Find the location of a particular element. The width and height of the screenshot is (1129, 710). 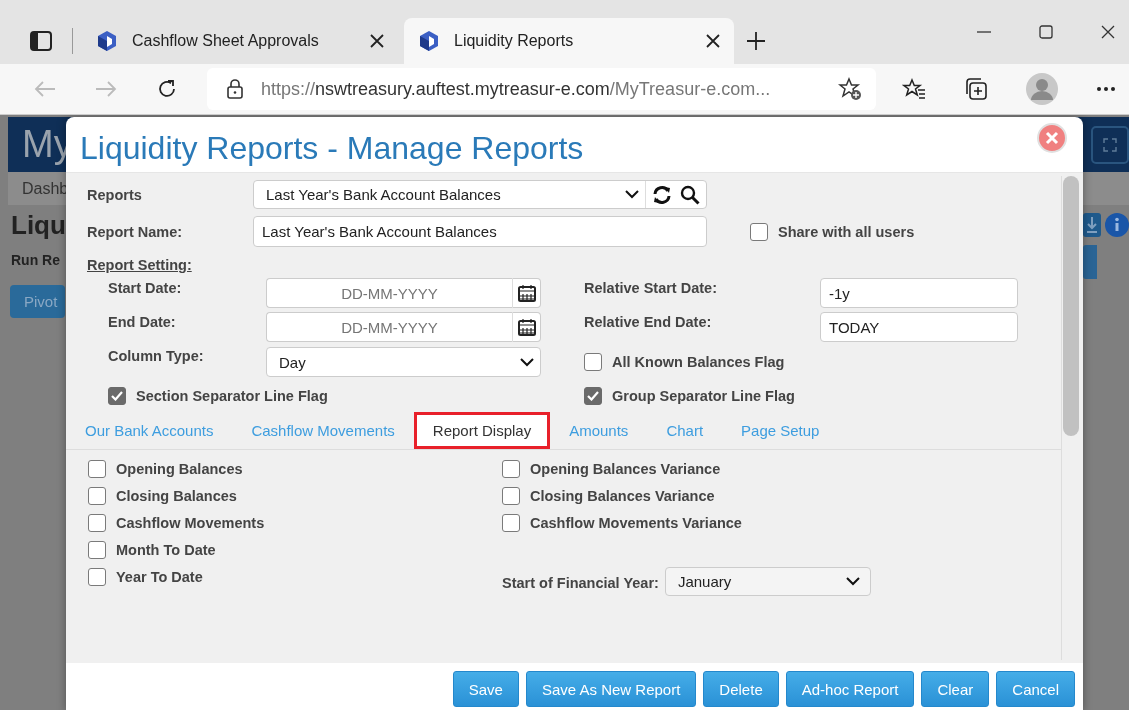

checkbox-label: Closing Balances is located at coordinates (176, 495).